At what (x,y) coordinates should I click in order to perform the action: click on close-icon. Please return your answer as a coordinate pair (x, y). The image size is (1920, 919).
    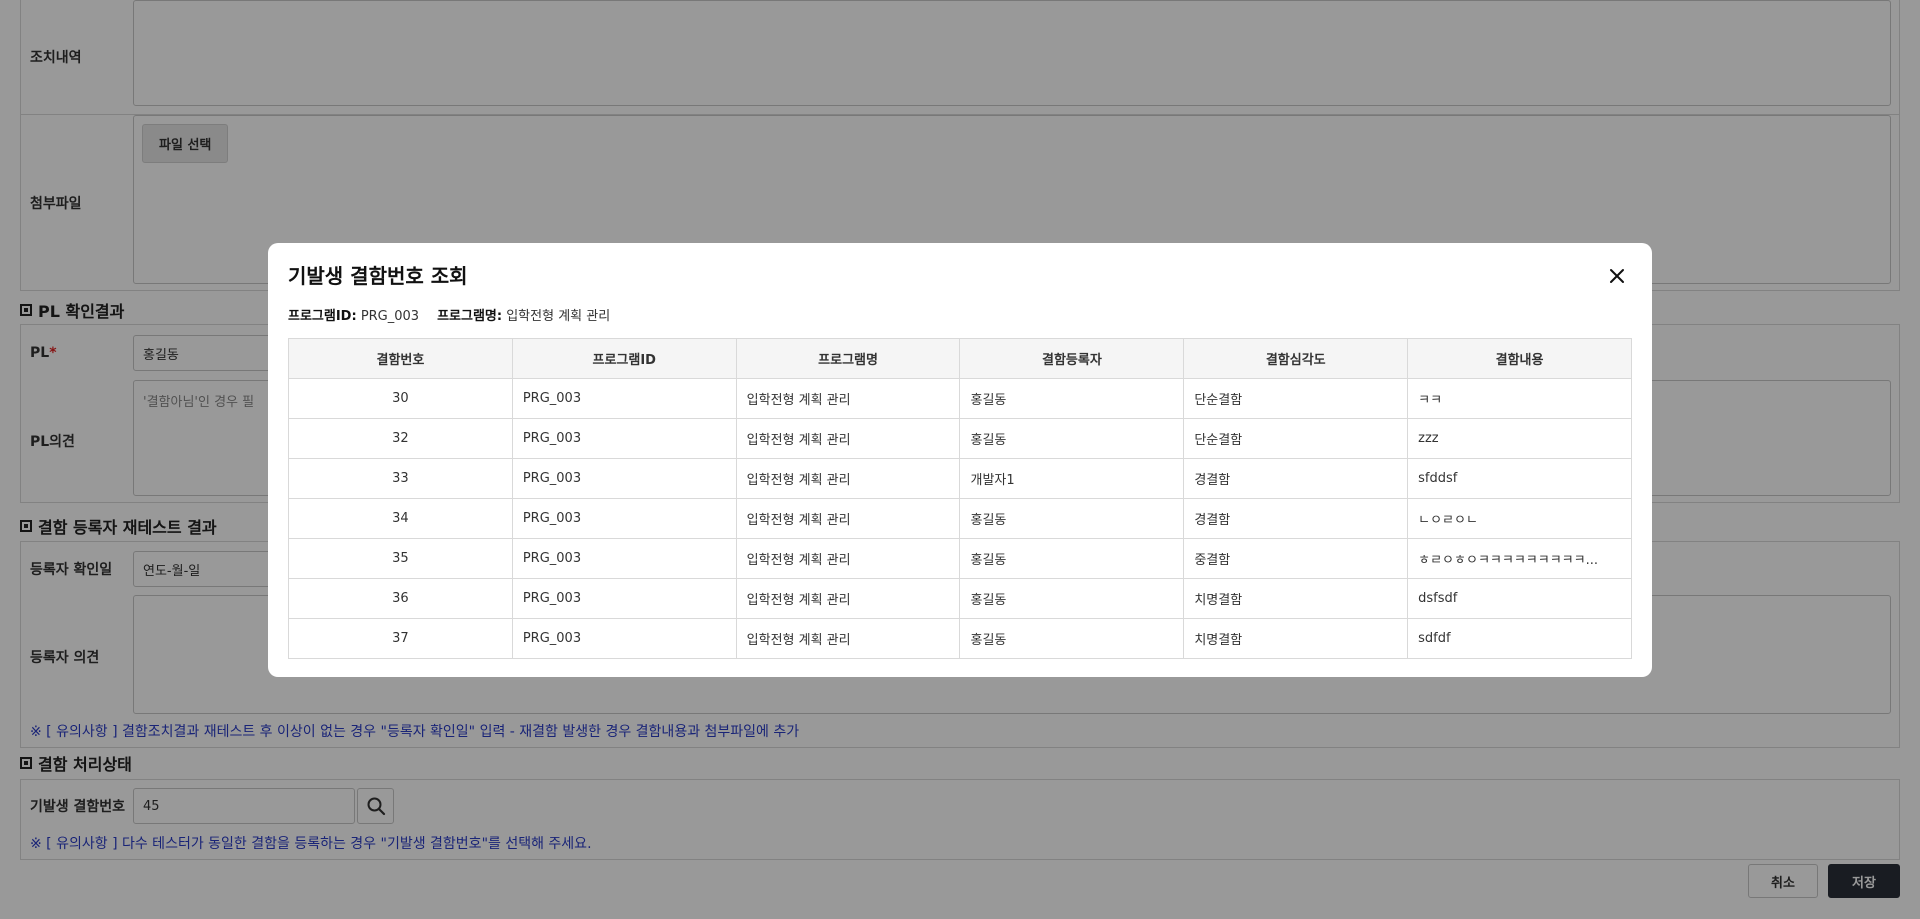
    Looking at the image, I should click on (1617, 276).